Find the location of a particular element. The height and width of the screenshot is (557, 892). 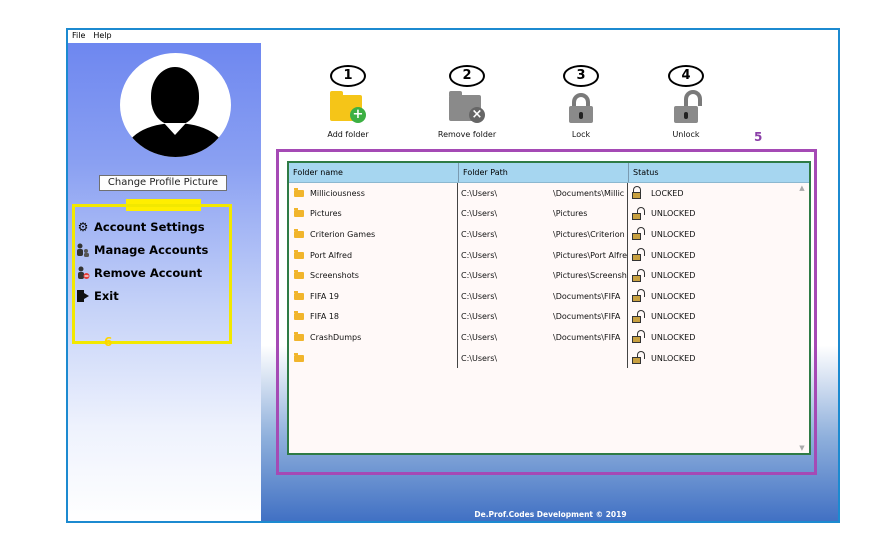

remove-user-icon is located at coordinates (83, 273).